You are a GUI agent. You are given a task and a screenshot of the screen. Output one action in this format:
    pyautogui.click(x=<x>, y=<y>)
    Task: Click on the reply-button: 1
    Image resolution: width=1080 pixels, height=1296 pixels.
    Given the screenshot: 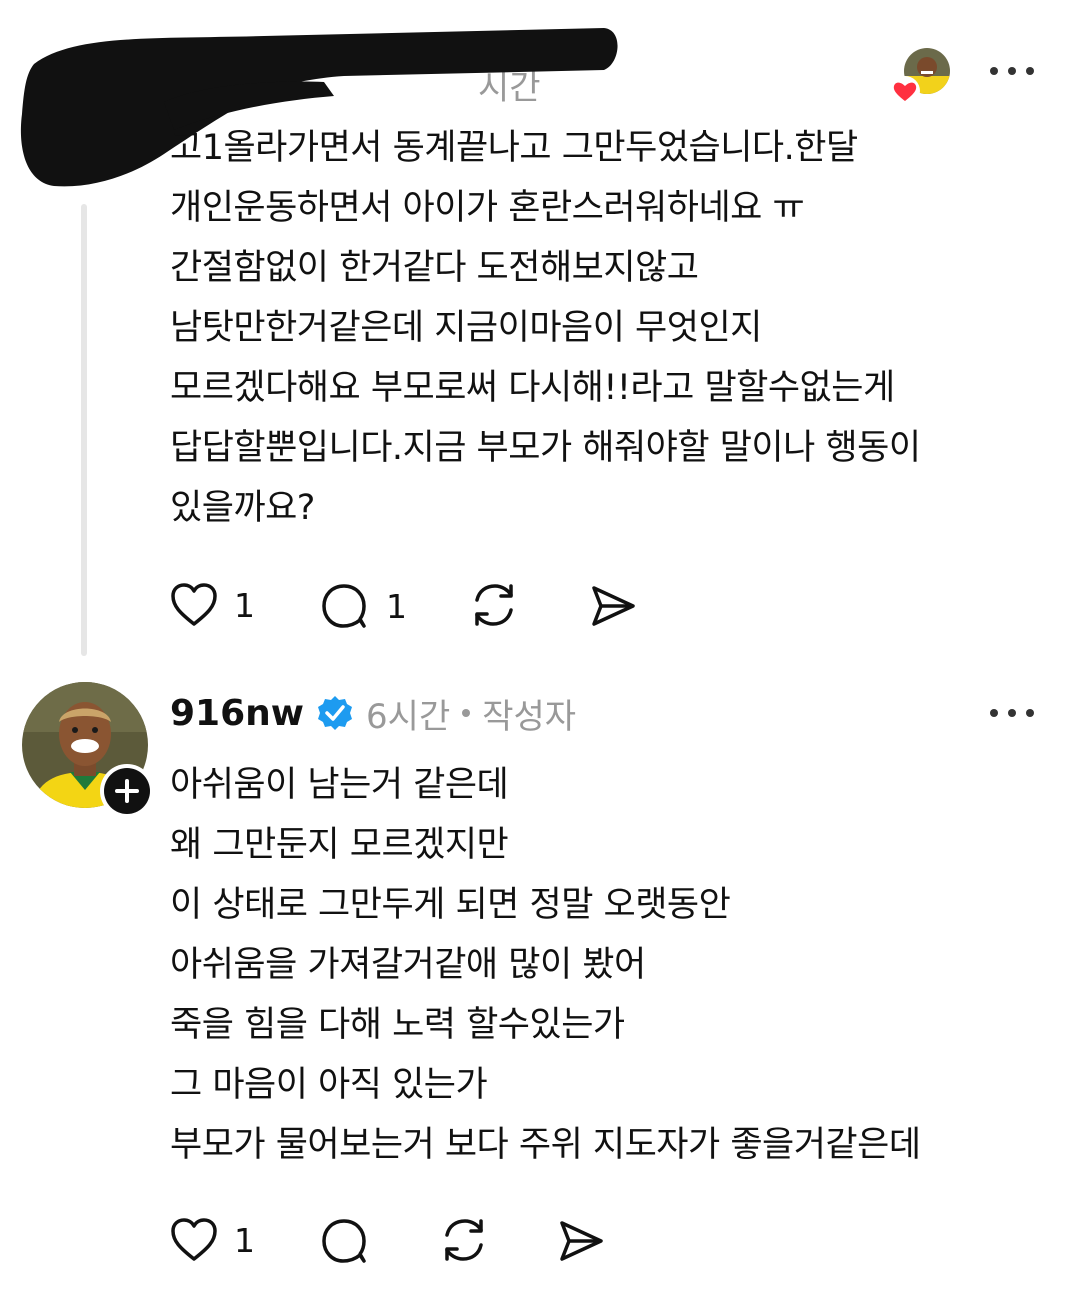 What is the action you would take?
    pyautogui.click(x=363, y=606)
    